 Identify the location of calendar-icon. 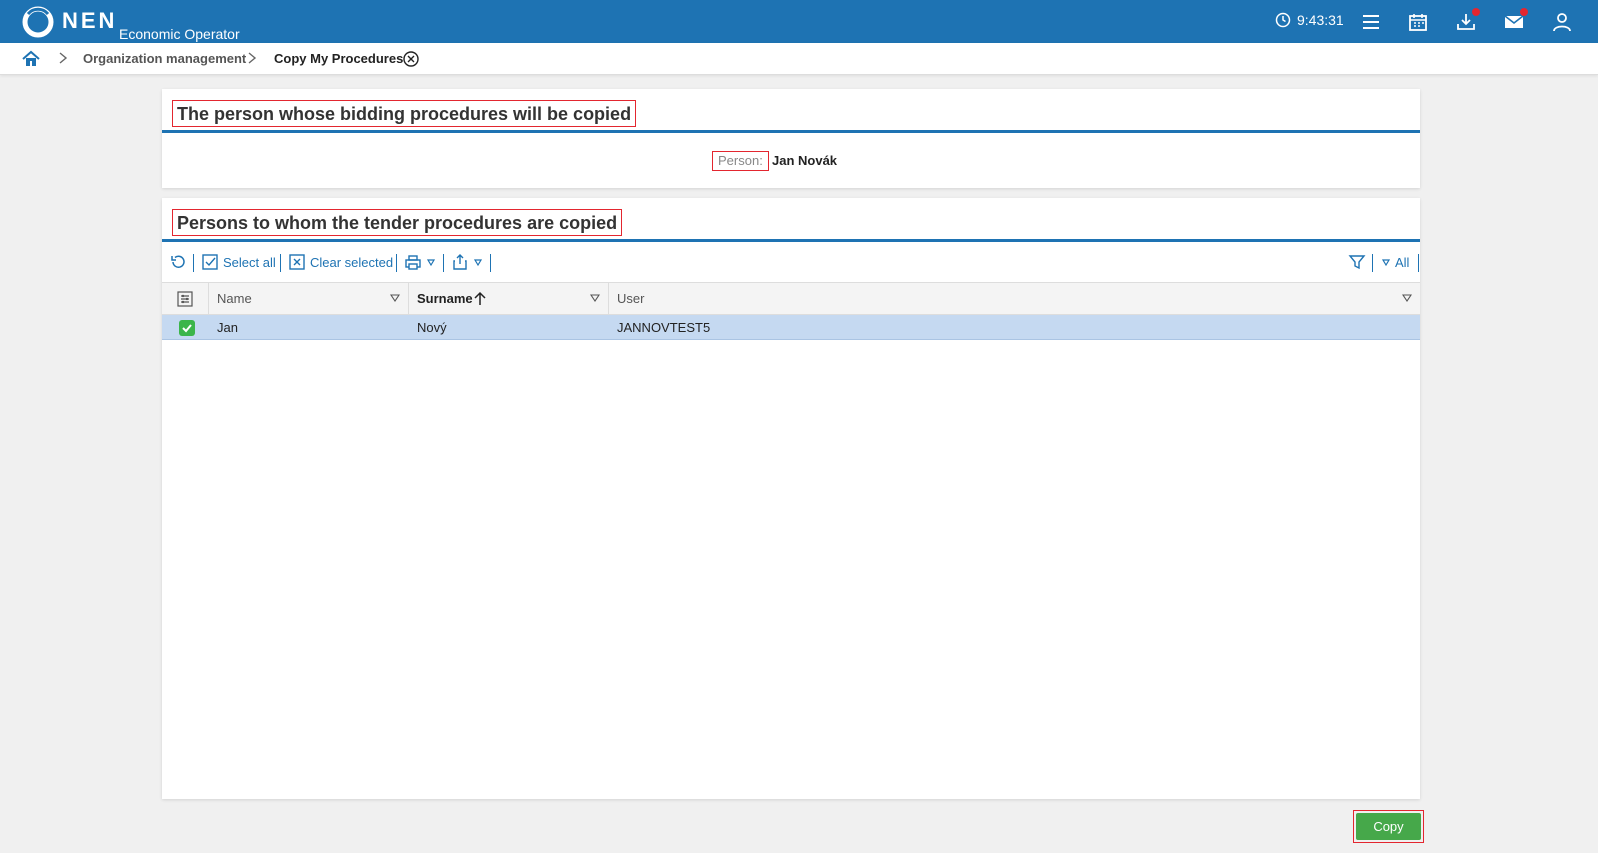
(1418, 22).